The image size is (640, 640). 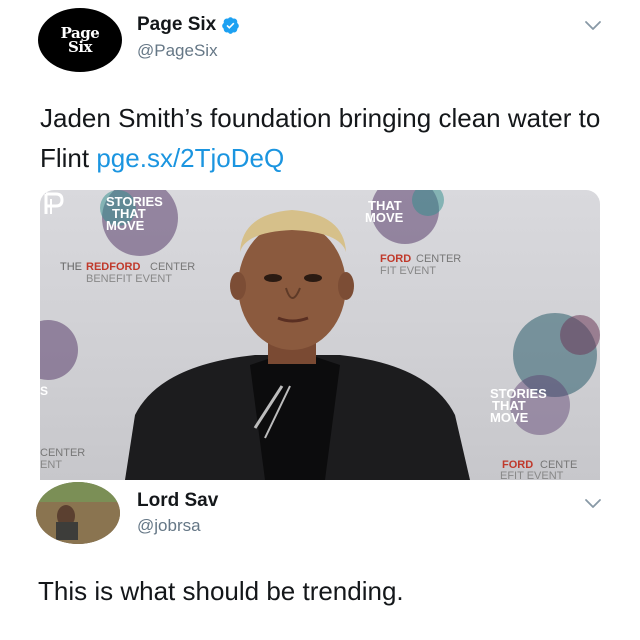 What do you see at coordinates (395, 259) in the screenshot?
I see `backdrop-ford: FORD` at bounding box center [395, 259].